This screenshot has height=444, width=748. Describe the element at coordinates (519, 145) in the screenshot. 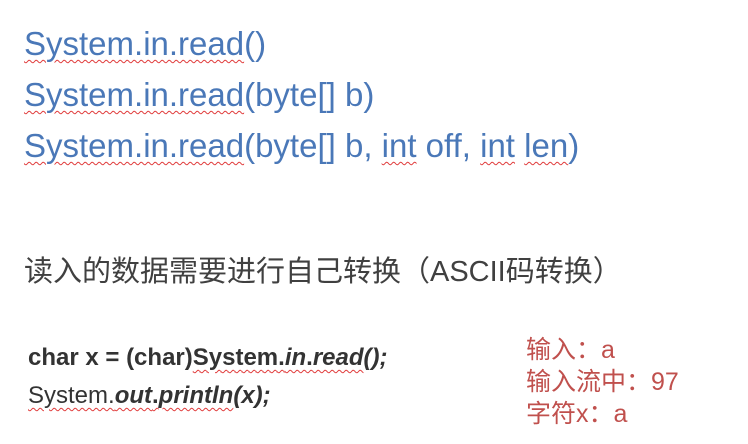

I see `params-space` at that location.